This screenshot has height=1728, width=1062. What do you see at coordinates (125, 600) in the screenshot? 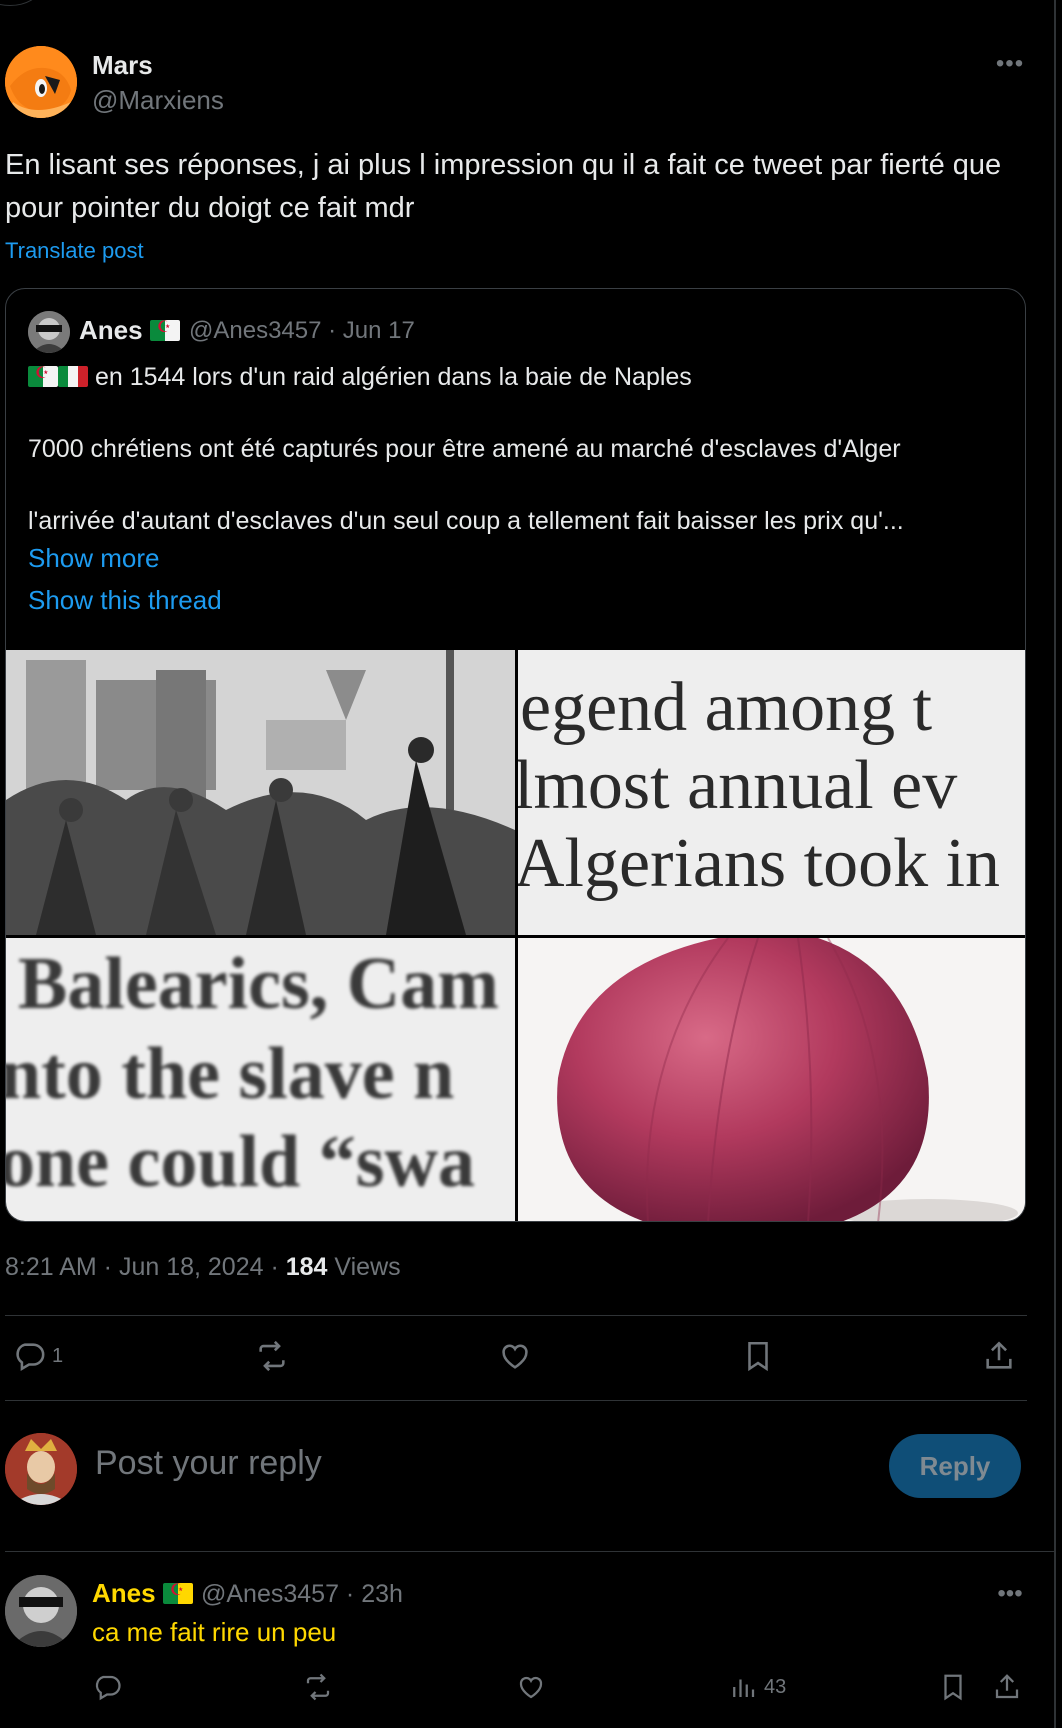
I see `show-thread-link: Show this thread` at bounding box center [125, 600].